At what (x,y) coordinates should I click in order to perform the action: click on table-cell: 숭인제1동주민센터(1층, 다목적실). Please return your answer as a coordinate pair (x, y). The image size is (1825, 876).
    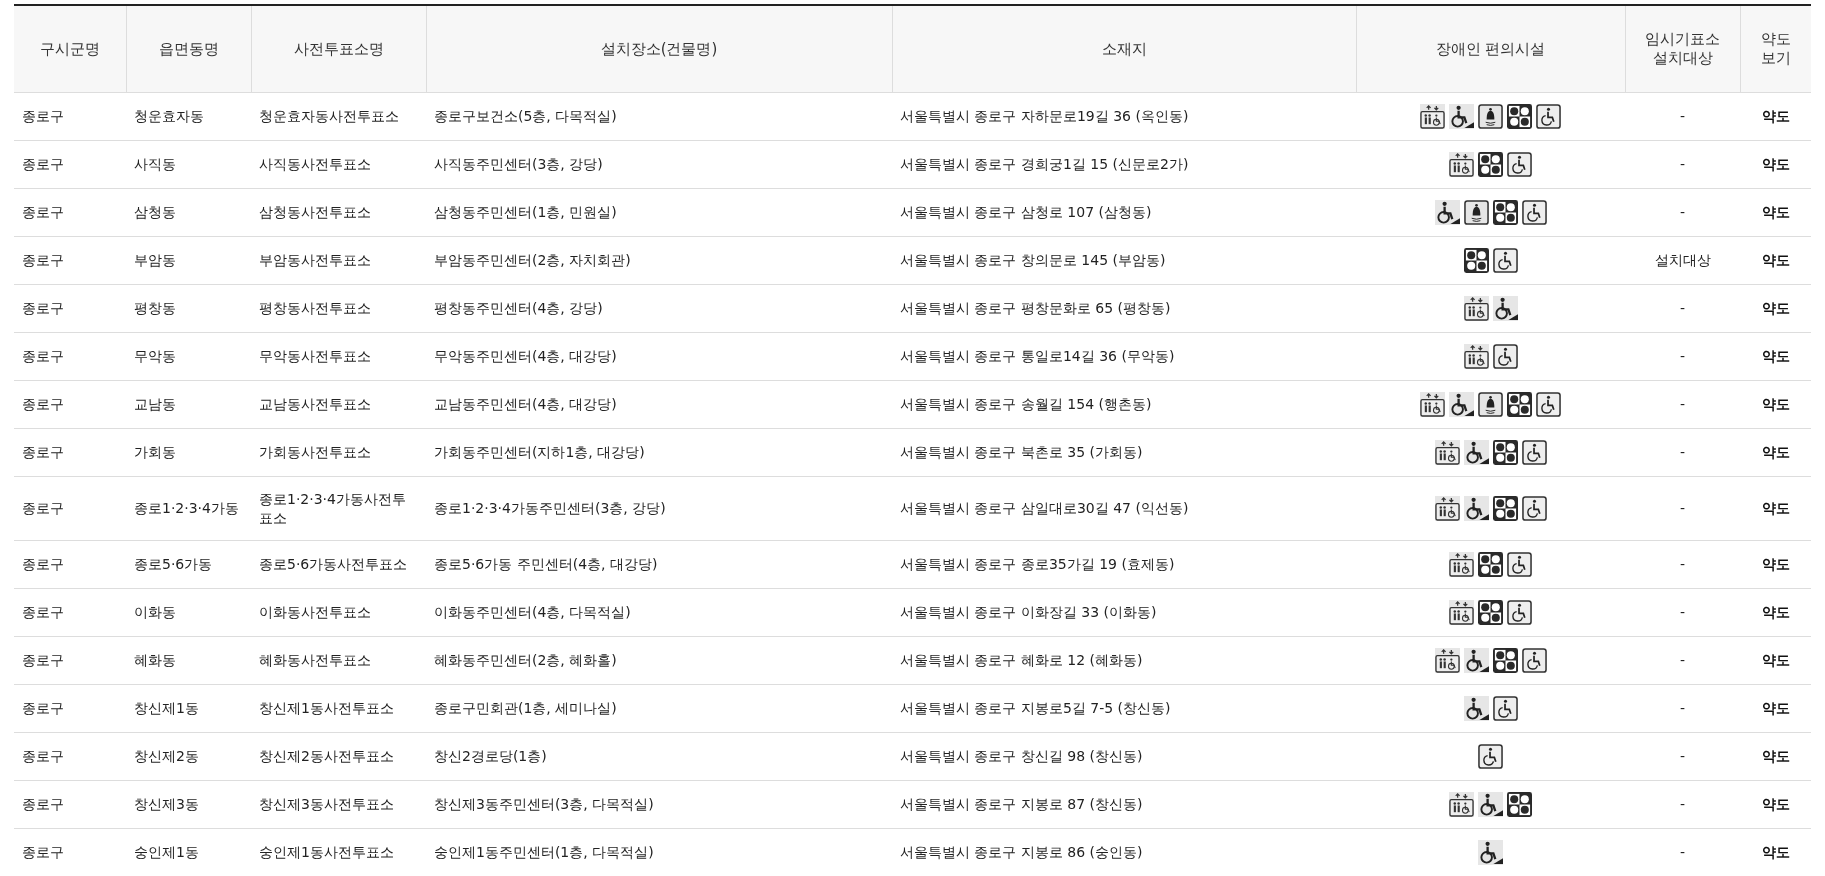
    Looking at the image, I should click on (544, 852).